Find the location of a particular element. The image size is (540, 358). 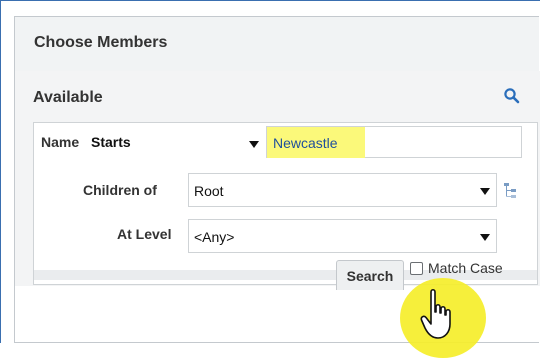

name-label: Name is located at coordinates (60, 142).